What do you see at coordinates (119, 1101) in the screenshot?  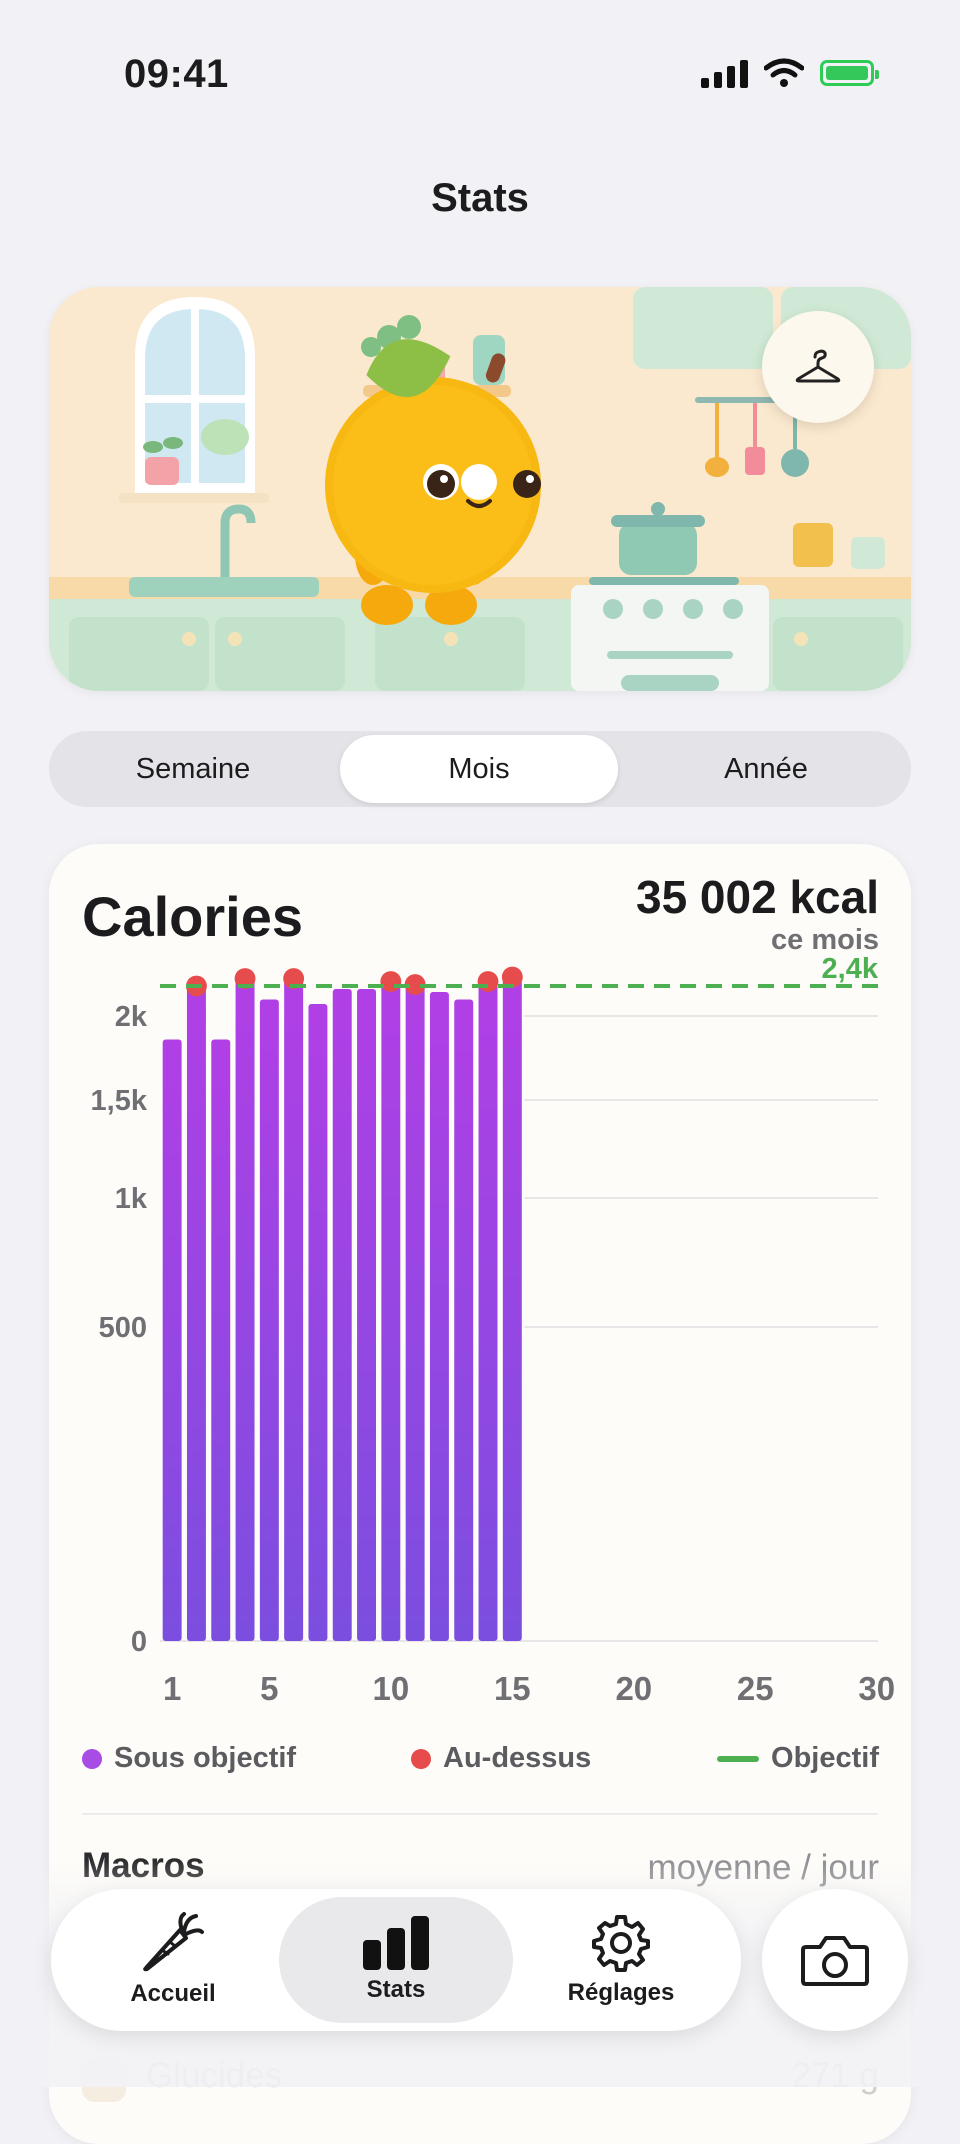 I see `y-tick-label: 1,5k` at bounding box center [119, 1101].